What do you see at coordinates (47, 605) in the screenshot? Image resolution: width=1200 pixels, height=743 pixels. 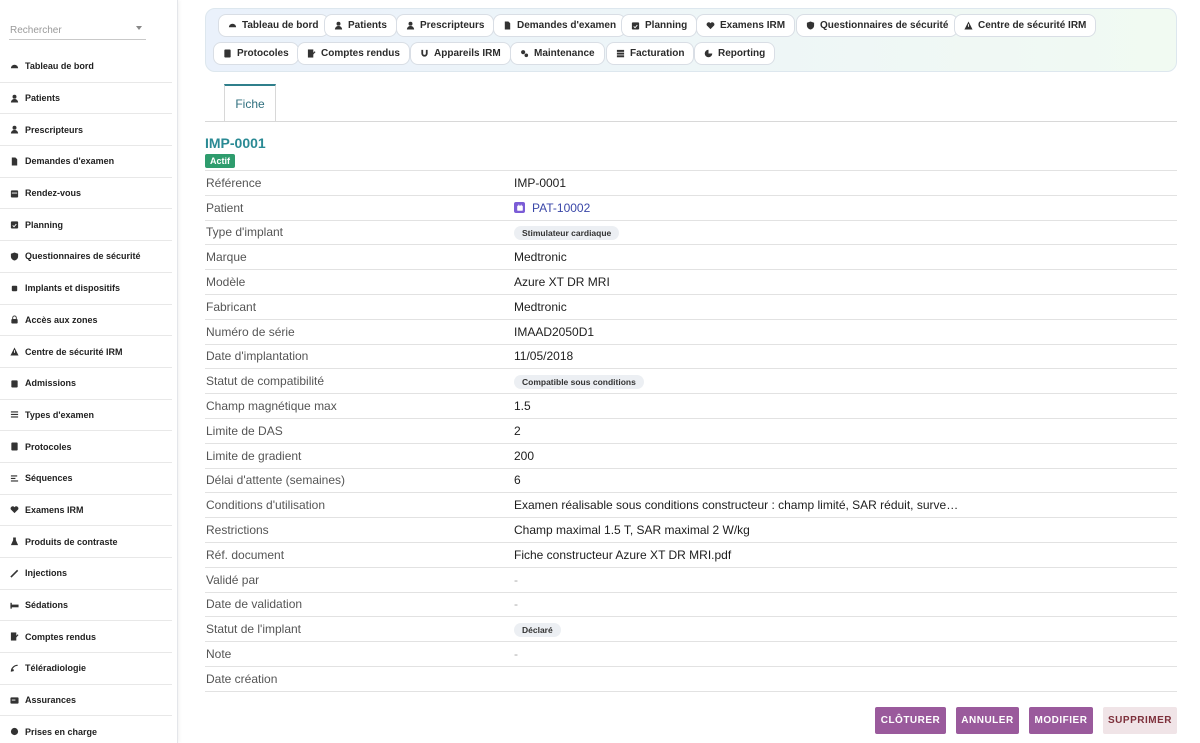 I see `sidebar-item-label: Sédations` at bounding box center [47, 605].